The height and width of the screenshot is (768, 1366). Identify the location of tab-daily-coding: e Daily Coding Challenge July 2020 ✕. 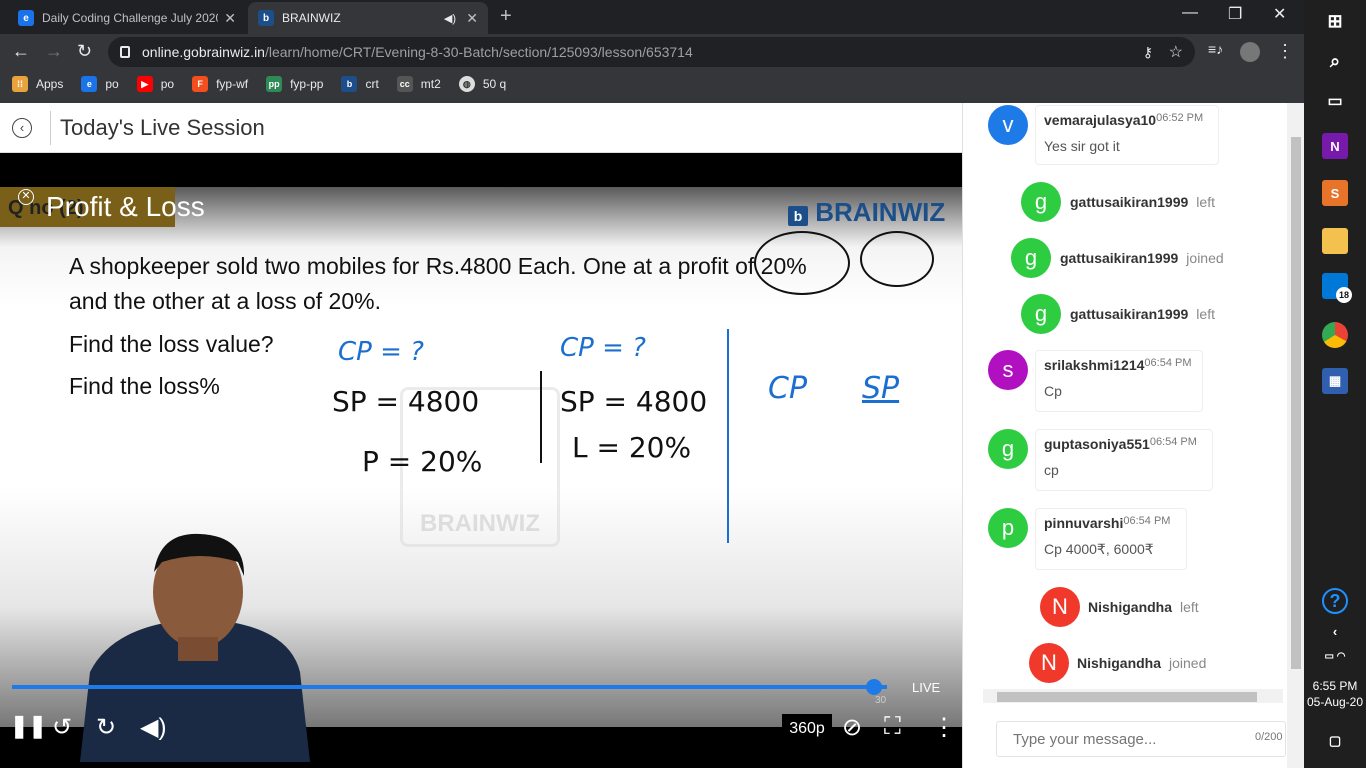
(127, 18).